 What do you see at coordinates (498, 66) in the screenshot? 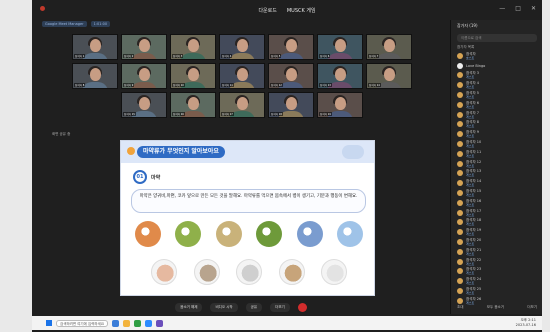
I see `participant-list-item: Love Bingo` at bounding box center [498, 66].